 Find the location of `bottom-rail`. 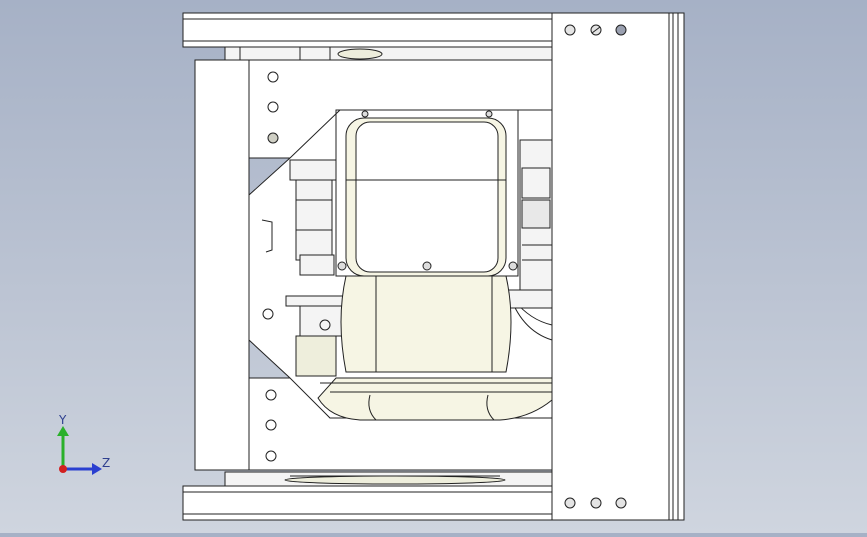

bottom-rail is located at coordinates (368, 496).